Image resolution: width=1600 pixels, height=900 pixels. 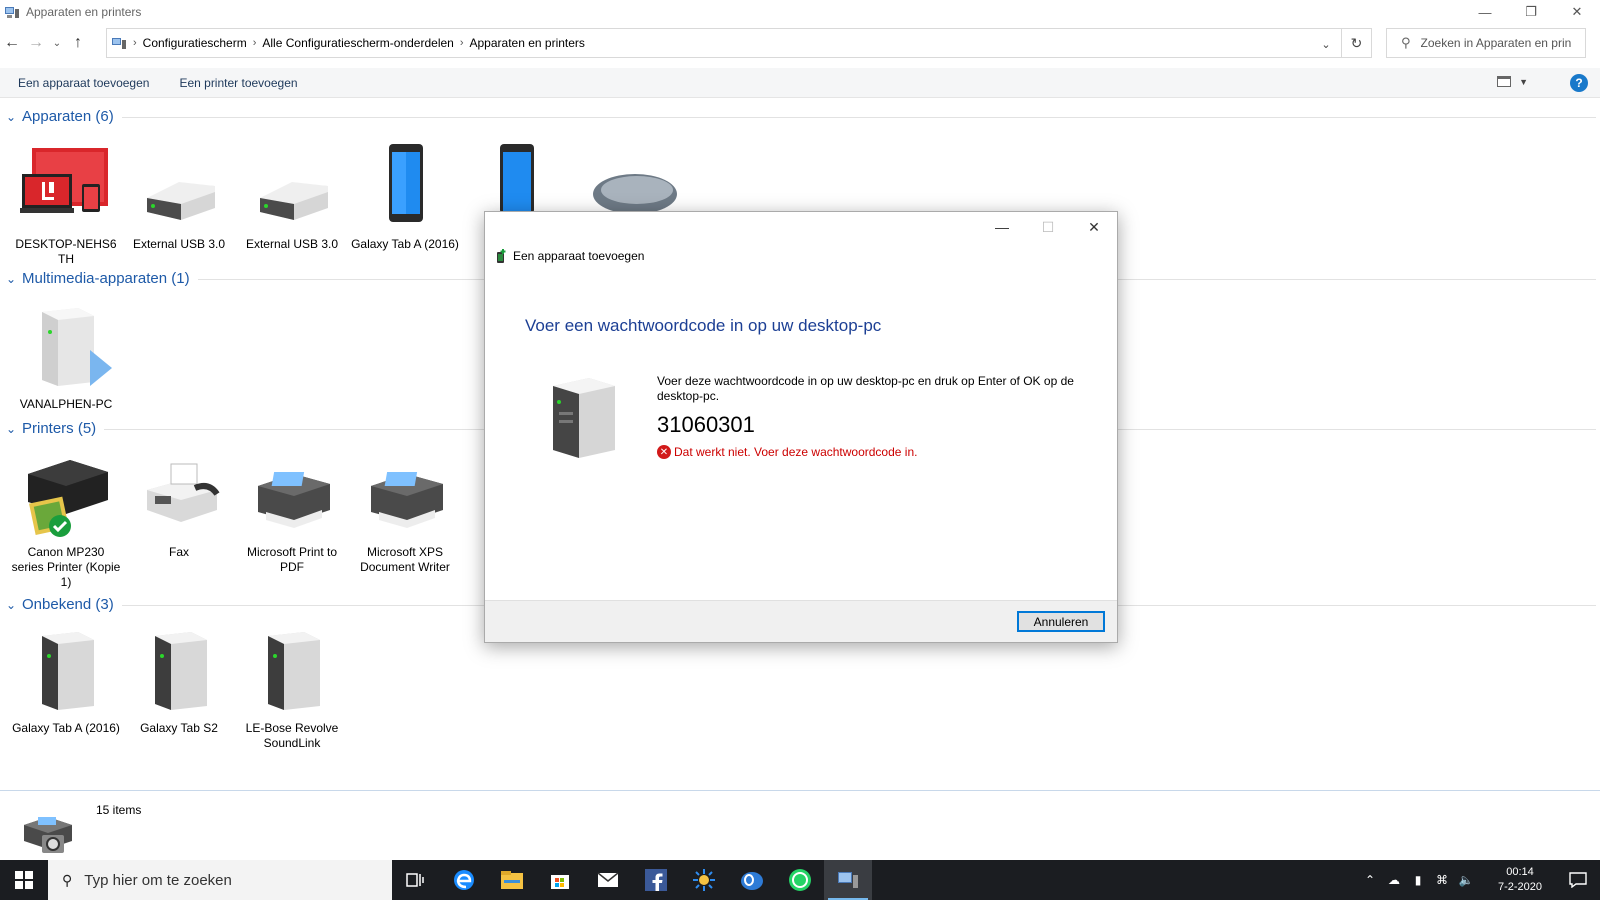 What do you see at coordinates (179, 681) in the screenshot?
I see `unknown-galaxy-tab-s2: Galaxy Tab S2` at bounding box center [179, 681].